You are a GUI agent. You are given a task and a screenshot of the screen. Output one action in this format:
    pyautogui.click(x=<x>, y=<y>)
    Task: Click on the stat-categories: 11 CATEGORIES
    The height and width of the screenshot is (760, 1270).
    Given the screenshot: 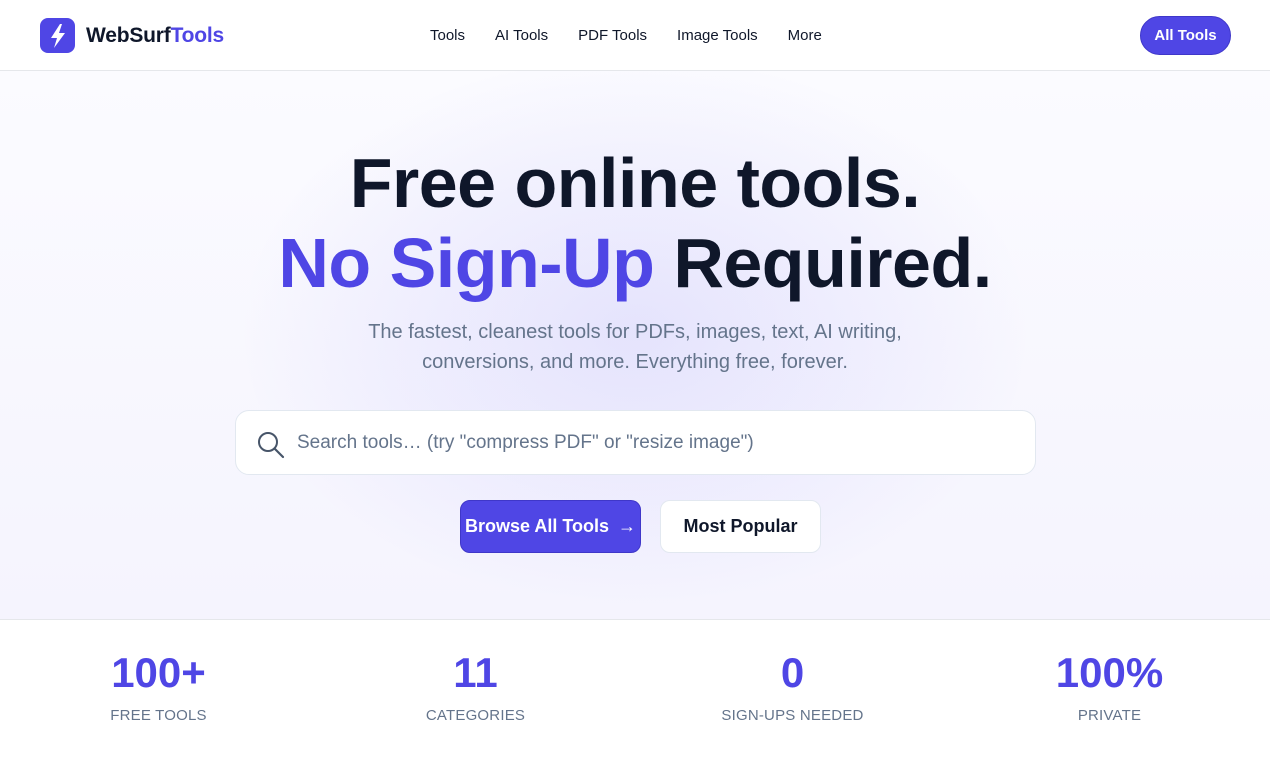 What is the action you would take?
    pyautogui.click(x=475, y=687)
    